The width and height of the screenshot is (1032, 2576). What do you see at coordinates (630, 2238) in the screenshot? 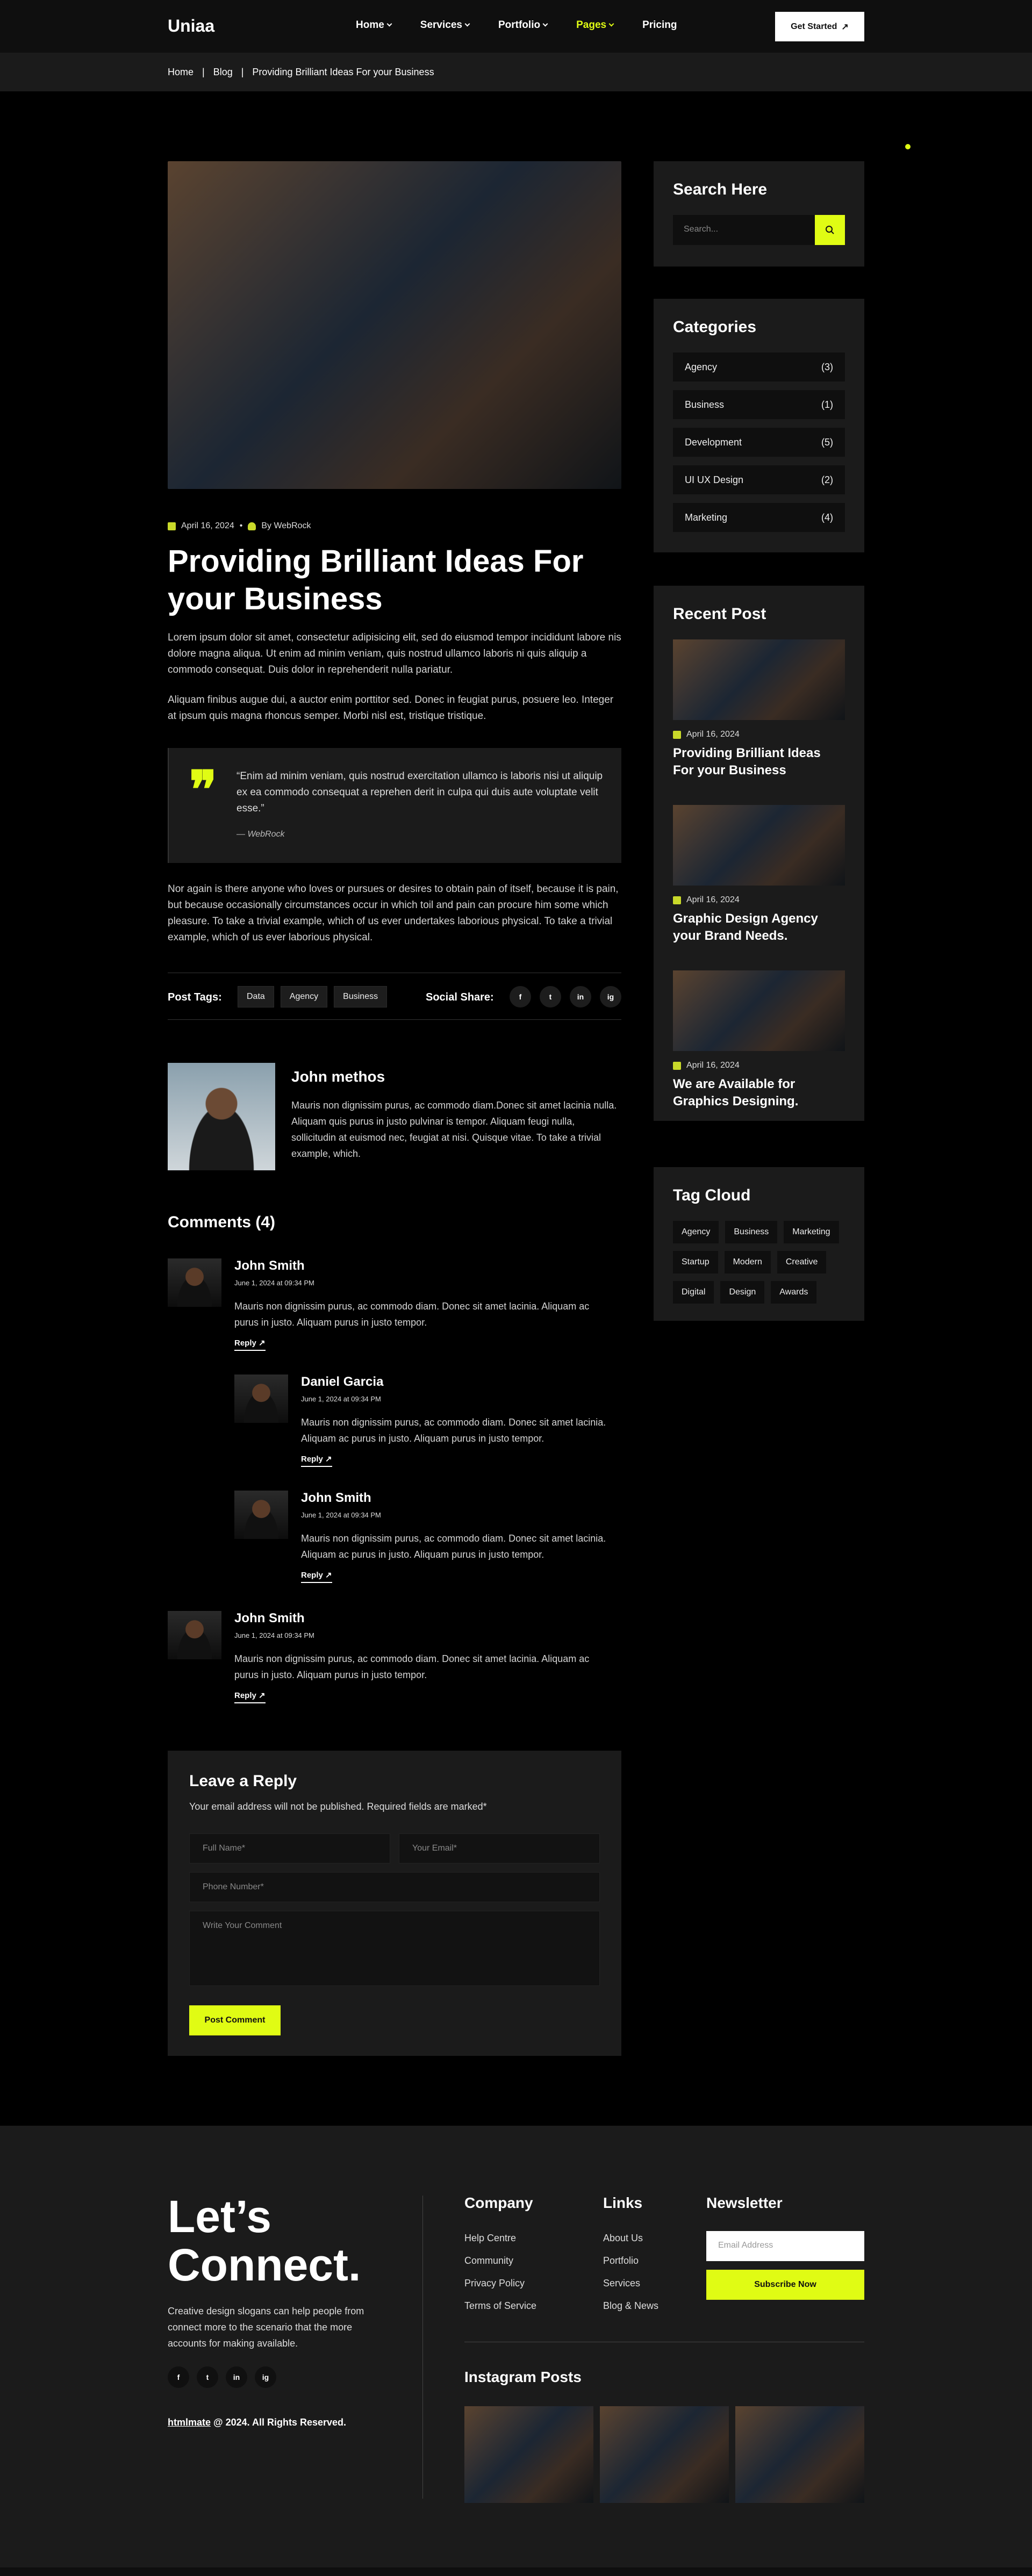
I see `footer-link: About Us` at bounding box center [630, 2238].